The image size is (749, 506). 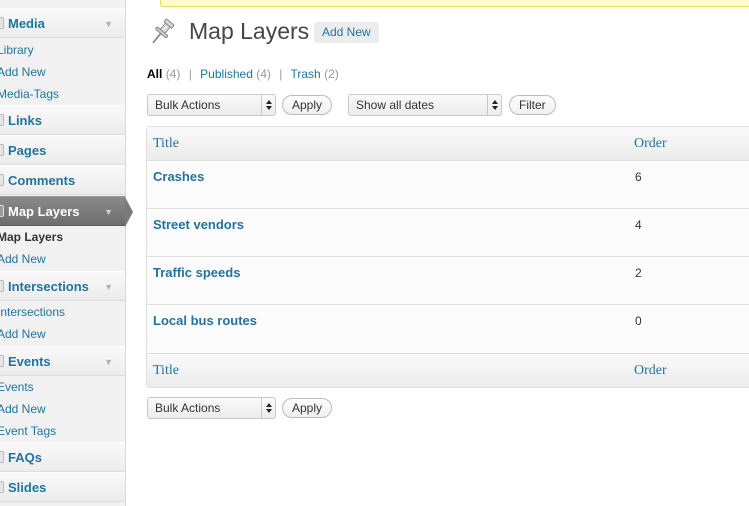 I want to click on row-title-link: Traffic speeds, so click(x=196, y=272).